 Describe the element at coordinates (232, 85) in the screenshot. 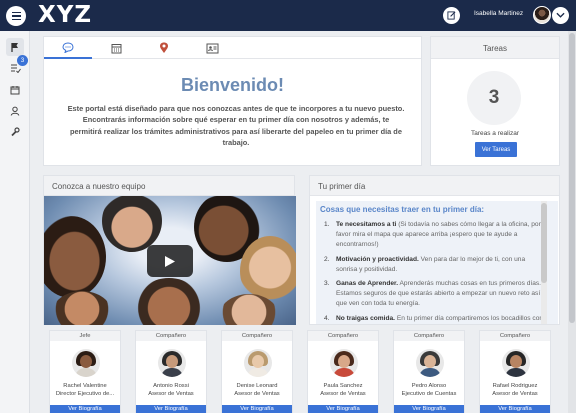

I see `welcome-title: Bienvenido!` at that location.